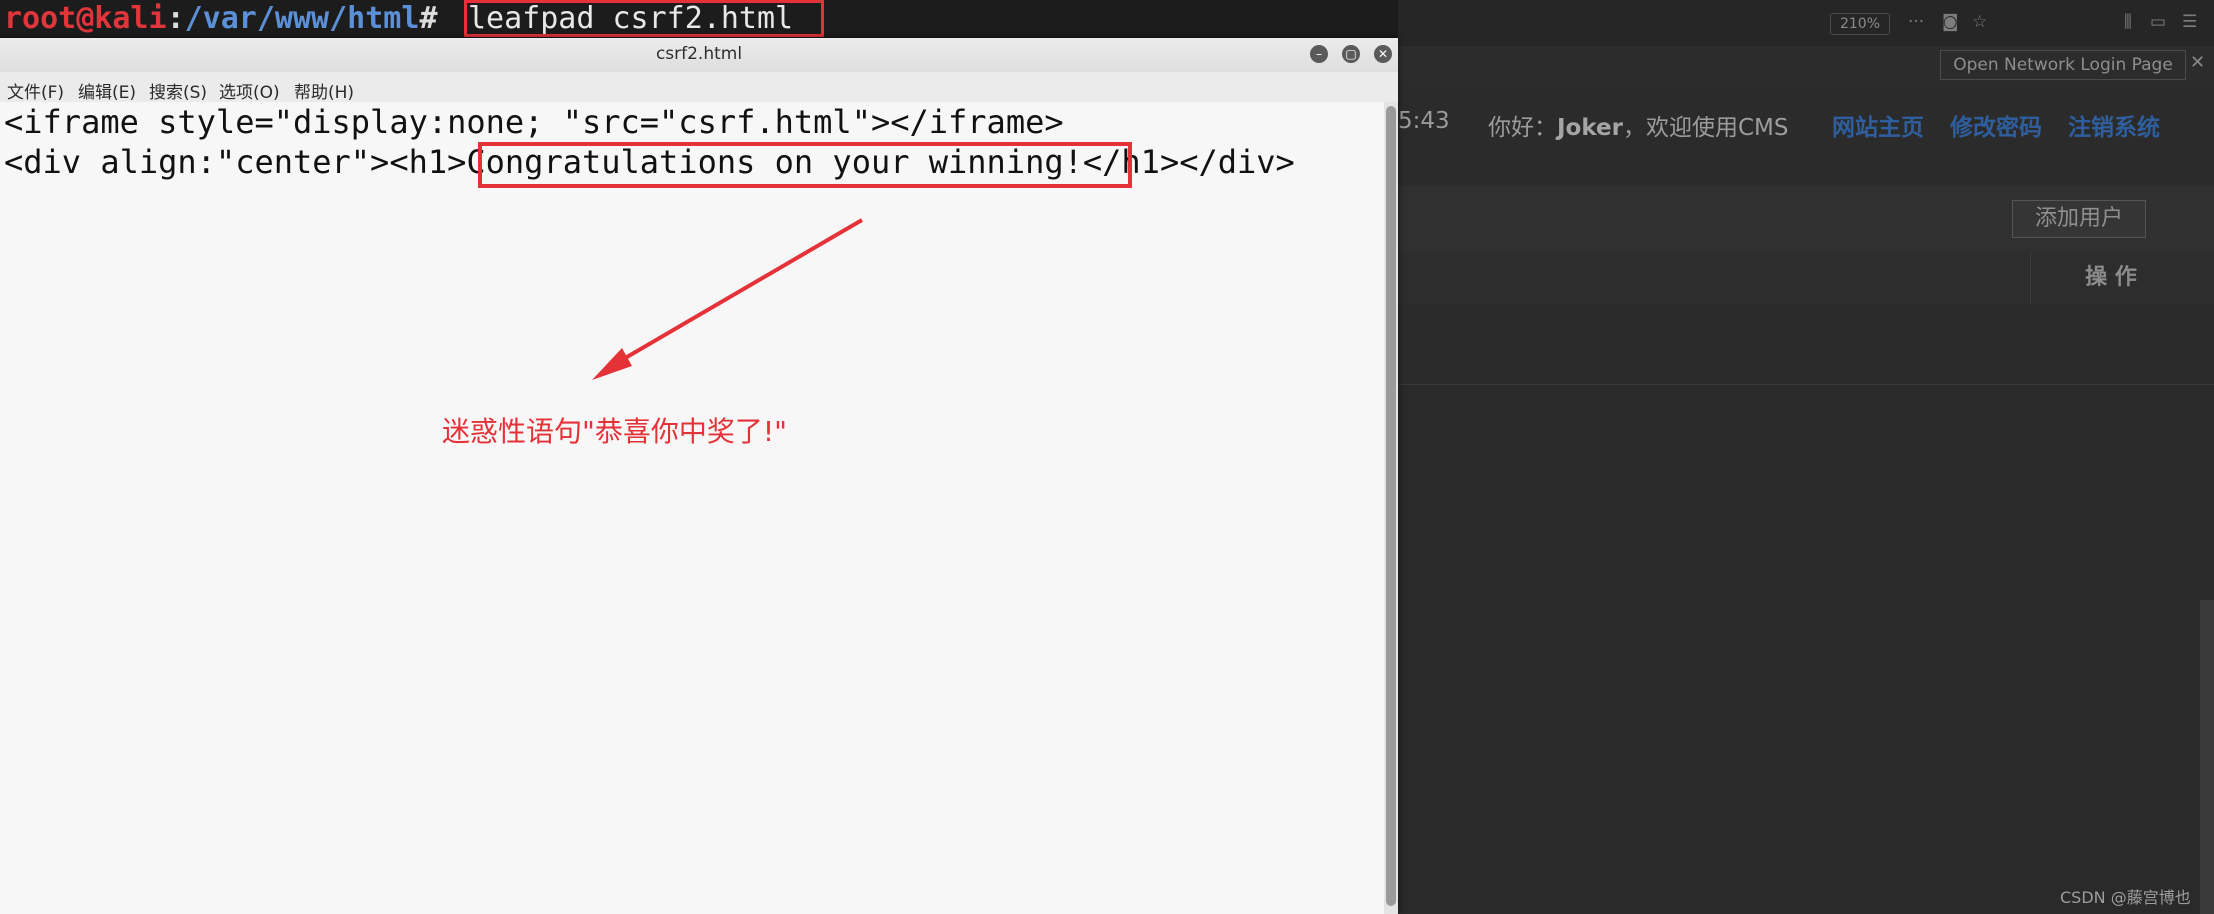  What do you see at coordinates (1806, 23) in the screenshot?
I see `browser-toolbar` at bounding box center [1806, 23].